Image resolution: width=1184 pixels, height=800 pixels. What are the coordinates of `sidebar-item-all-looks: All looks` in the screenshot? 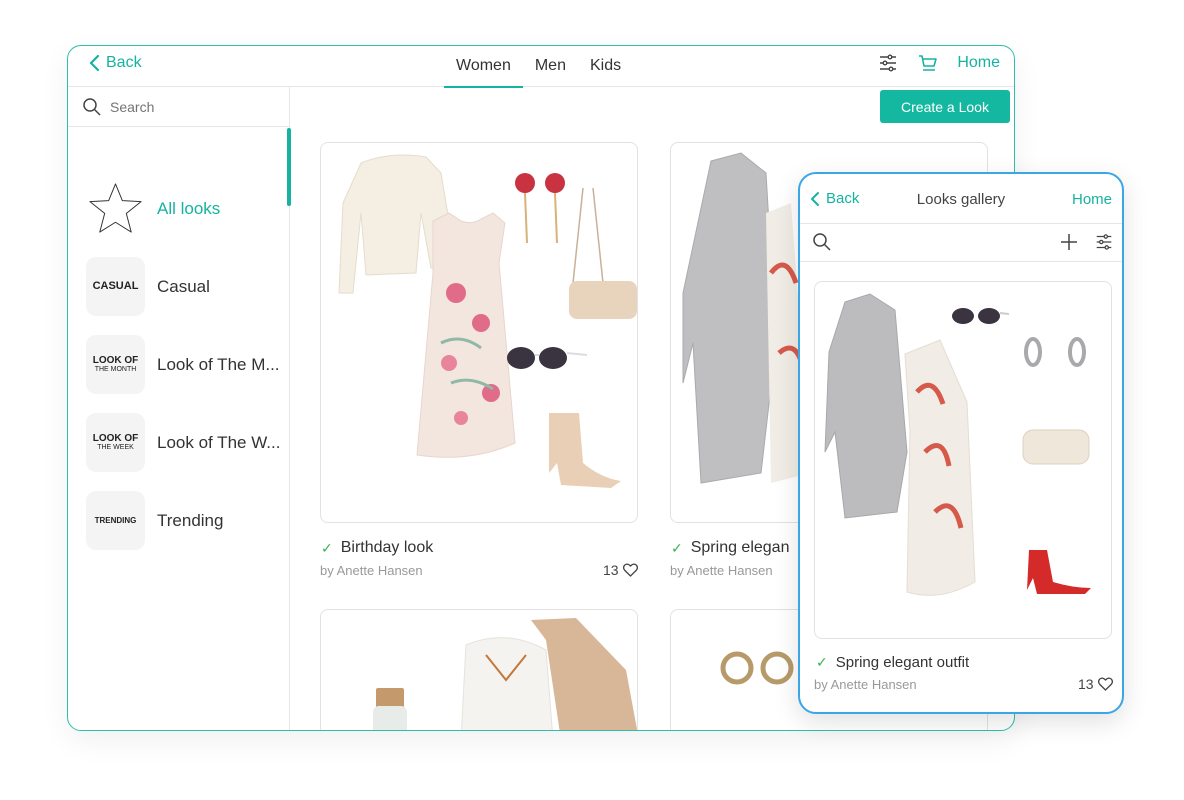 It's located at (153, 208).